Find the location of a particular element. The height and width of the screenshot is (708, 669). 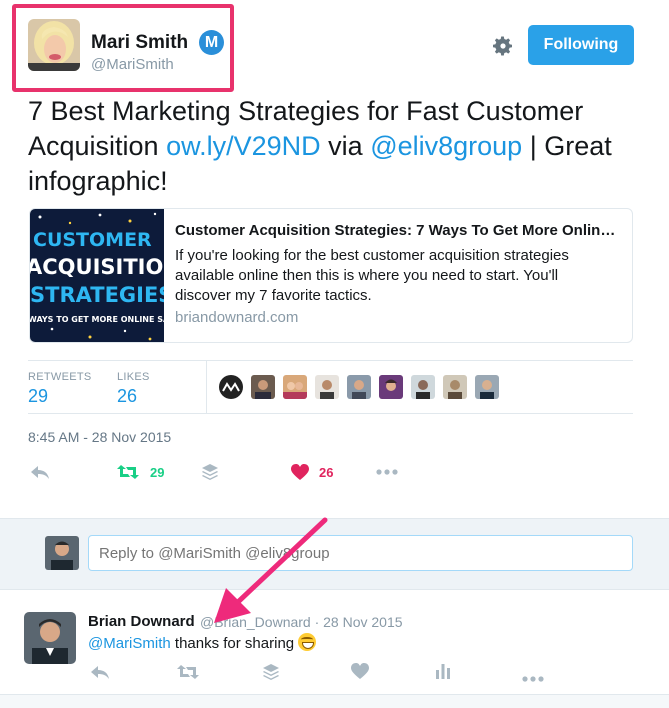

like-action: 26 is located at coordinates (312, 472).